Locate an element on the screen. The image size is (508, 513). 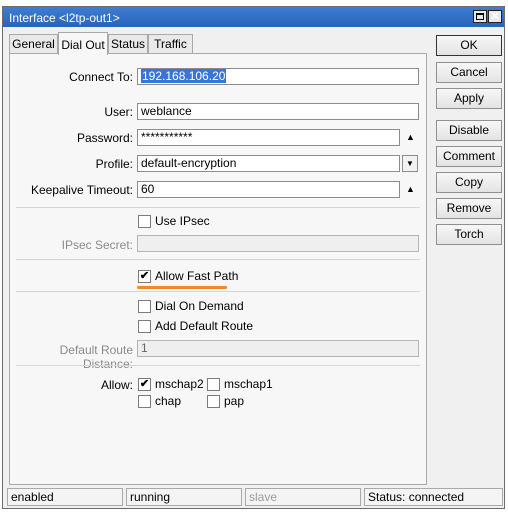
disable-button: Disable is located at coordinates (469, 130).